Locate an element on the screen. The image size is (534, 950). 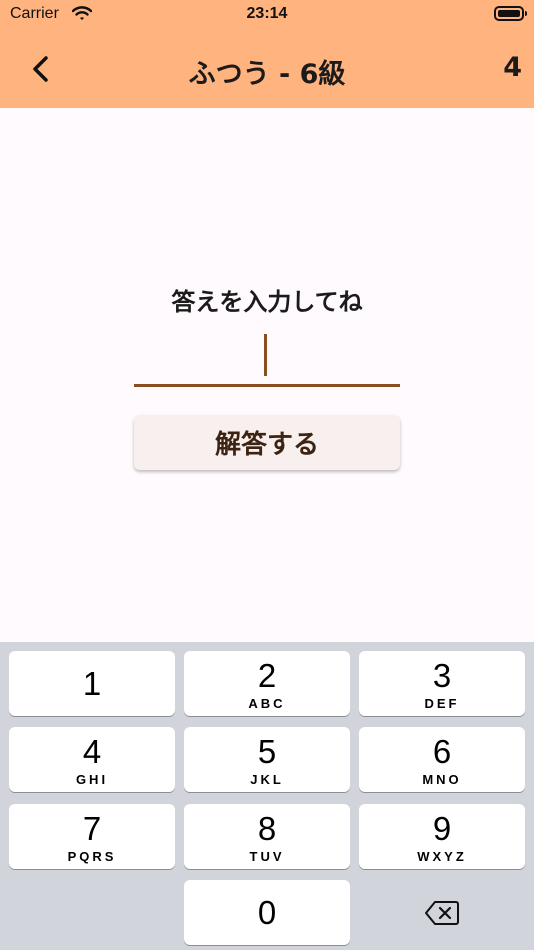
key-3: 3 DEF is located at coordinates (442, 683).